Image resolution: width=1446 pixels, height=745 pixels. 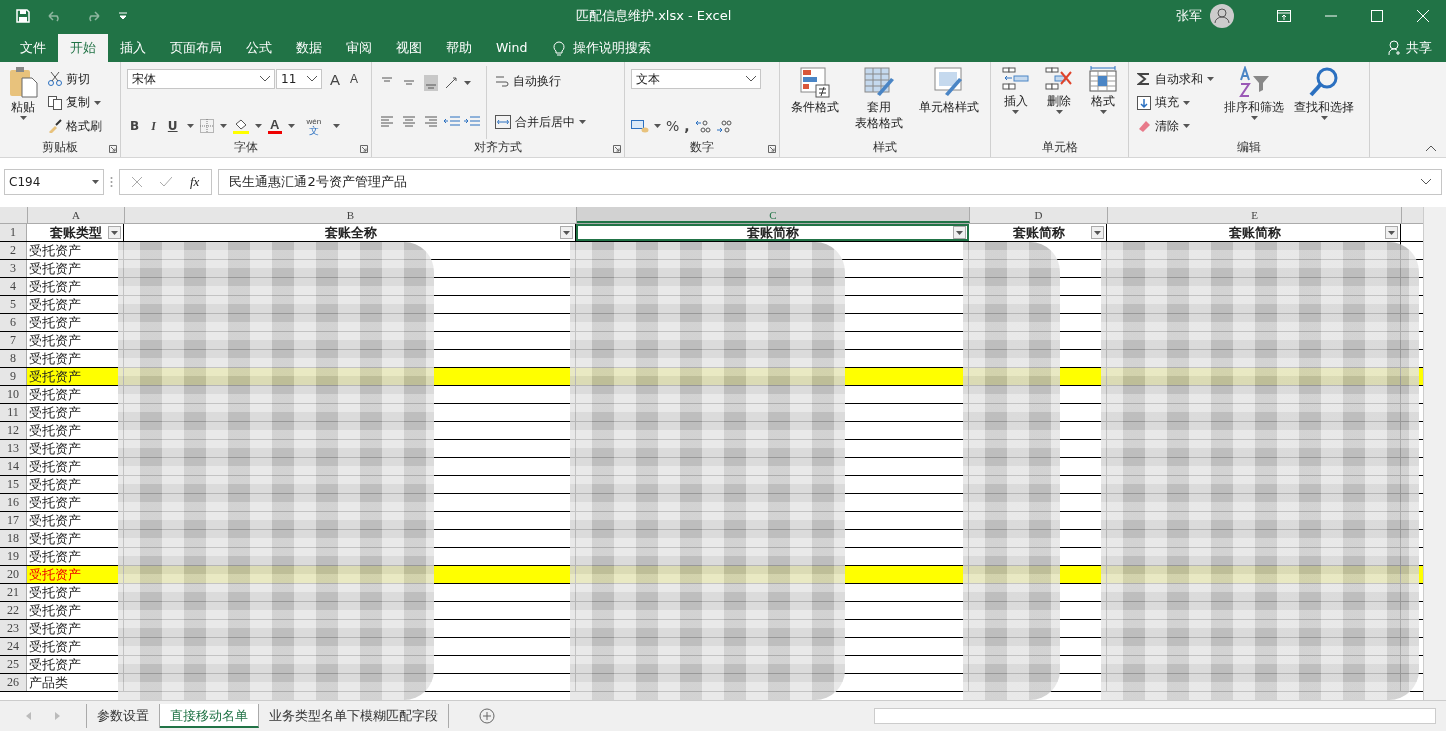 What do you see at coordinates (13, 556) in the screenshot?
I see `row-number: 19` at bounding box center [13, 556].